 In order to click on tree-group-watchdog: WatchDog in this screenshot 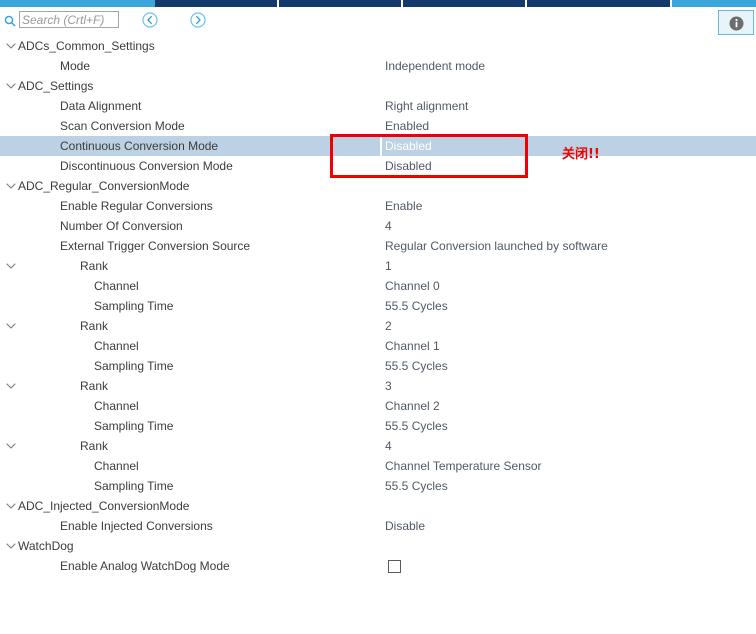, I will do `click(378, 546)`.